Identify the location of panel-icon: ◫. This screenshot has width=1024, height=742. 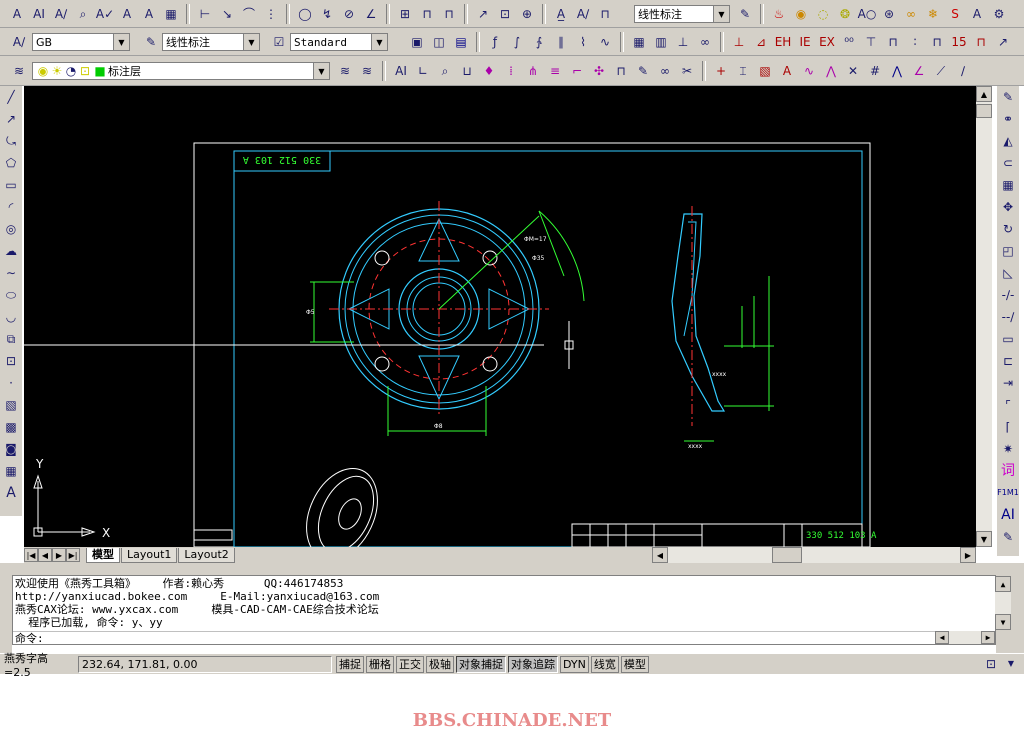
(439, 42).